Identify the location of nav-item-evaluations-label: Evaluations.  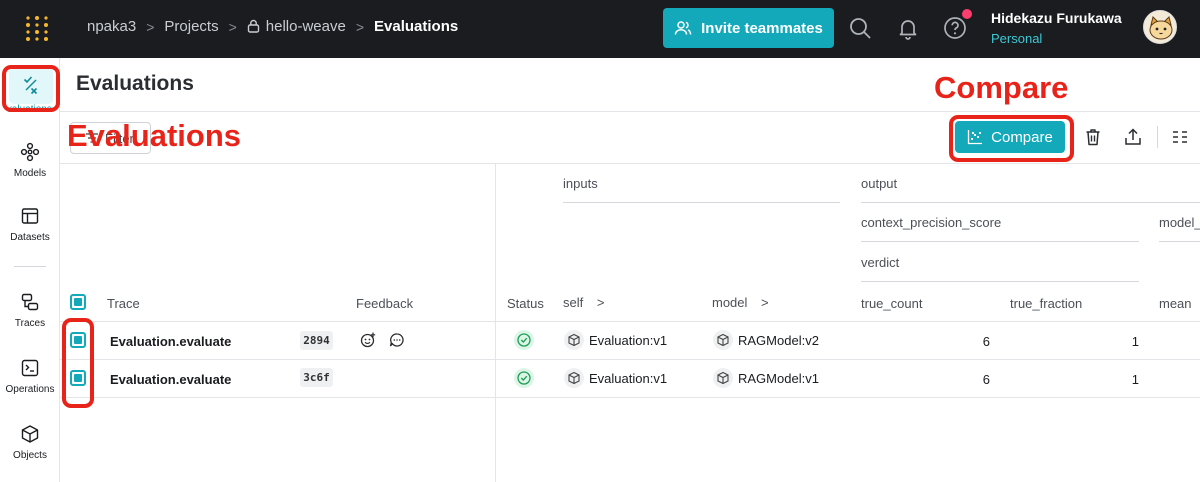
(30, 109).